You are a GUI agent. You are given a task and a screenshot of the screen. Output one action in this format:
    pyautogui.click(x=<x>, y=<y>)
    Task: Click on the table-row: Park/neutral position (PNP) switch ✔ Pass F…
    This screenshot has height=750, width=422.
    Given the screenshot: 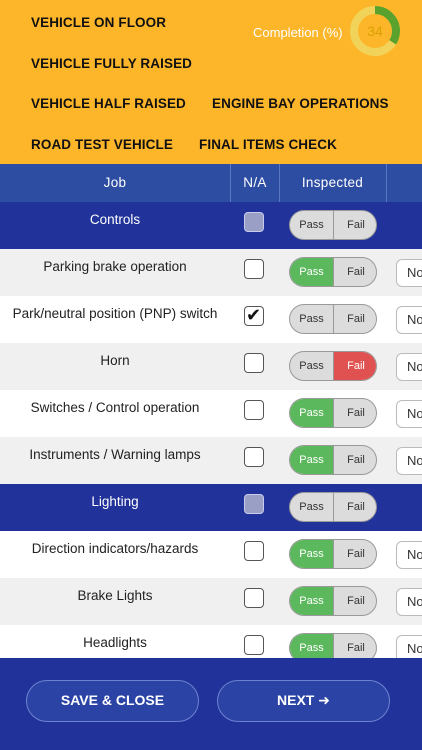 What is the action you would take?
    pyautogui.click(x=211, y=319)
    